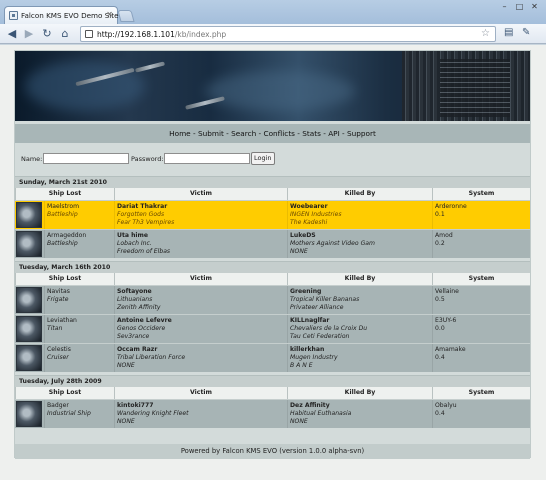 The height and width of the screenshot is (480, 546). What do you see at coordinates (207, 158) in the screenshot?
I see `password-input` at bounding box center [207, 158].